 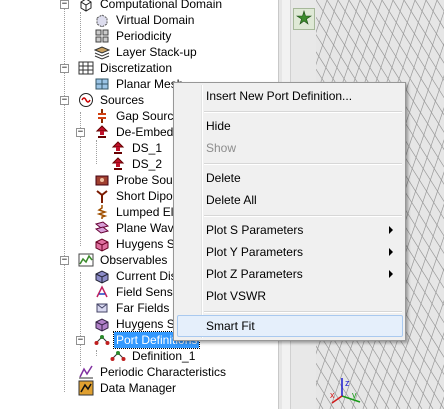 I want to click on expander-de-embedding: −, so click(x=80, y=132).